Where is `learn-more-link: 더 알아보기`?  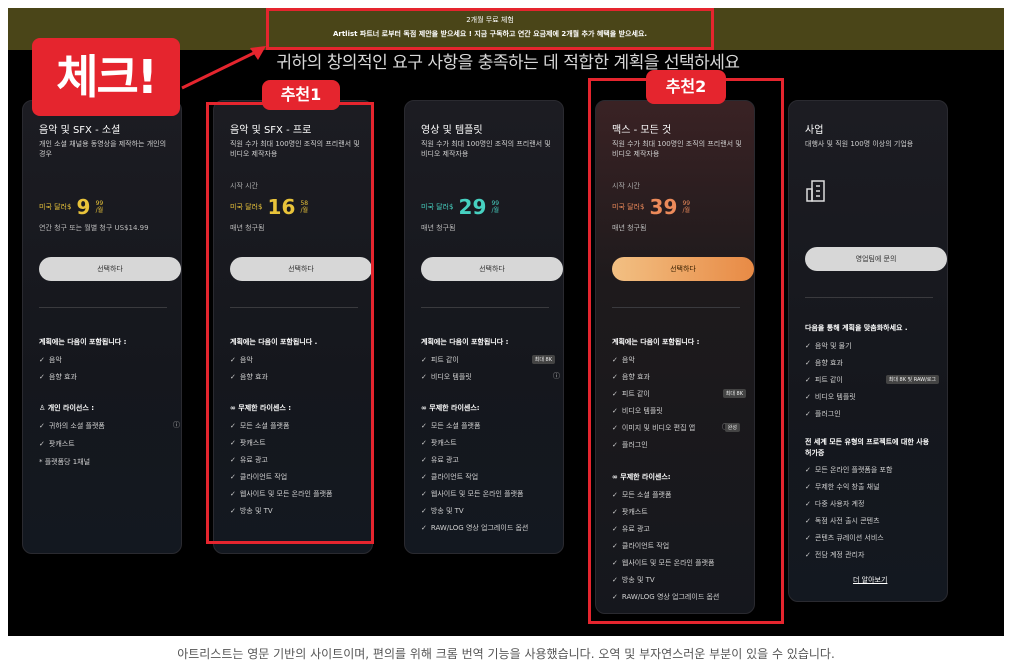
learn-more-link: 더 알아보기 is located at coordinates (870, 580).